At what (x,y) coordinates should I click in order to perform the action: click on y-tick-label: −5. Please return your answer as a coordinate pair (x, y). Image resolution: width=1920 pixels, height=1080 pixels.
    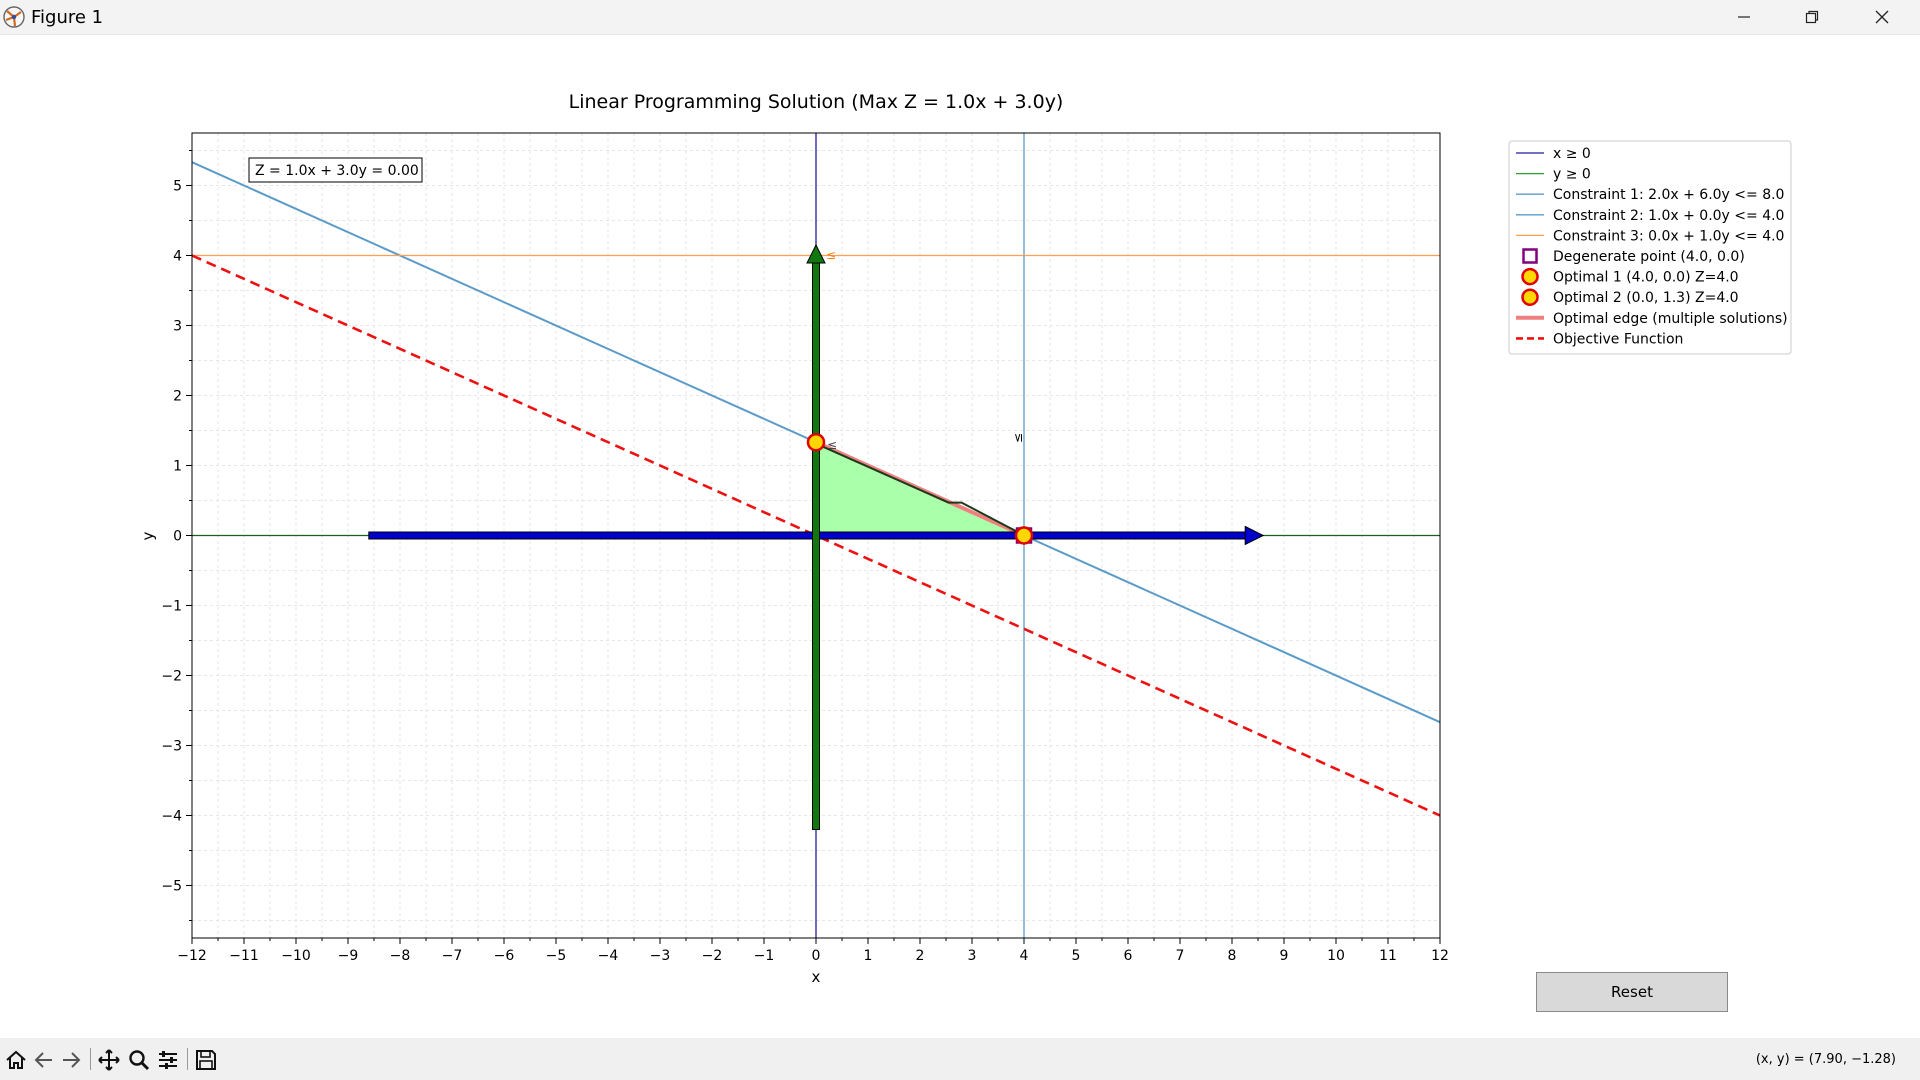
    Looking at the image, I should click on (171, 887).